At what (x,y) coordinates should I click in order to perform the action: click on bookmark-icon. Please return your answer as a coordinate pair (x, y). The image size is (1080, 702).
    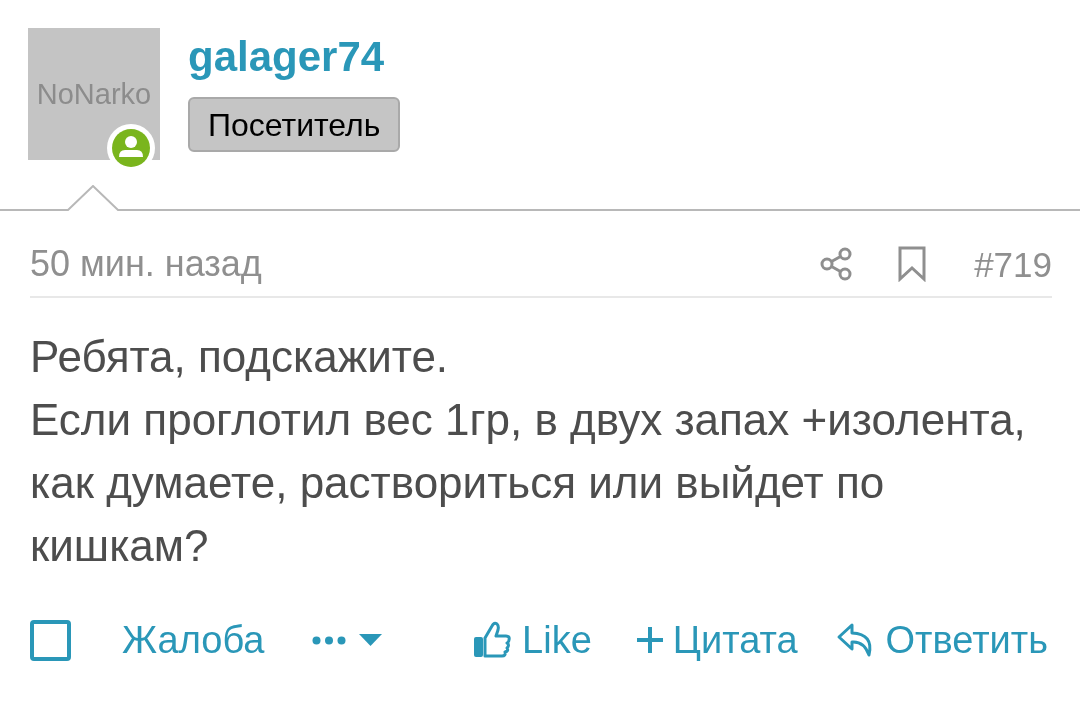
    Looking at the image, I should click on (912, 264).